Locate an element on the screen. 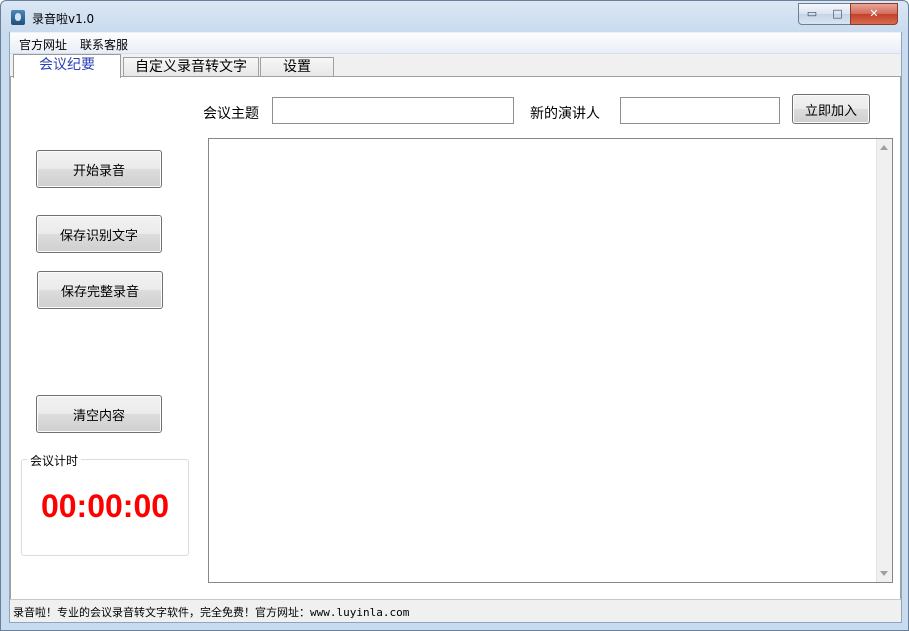 The image size is (909, 631). transcript-scrollbar is located at coordinates (884, 360).